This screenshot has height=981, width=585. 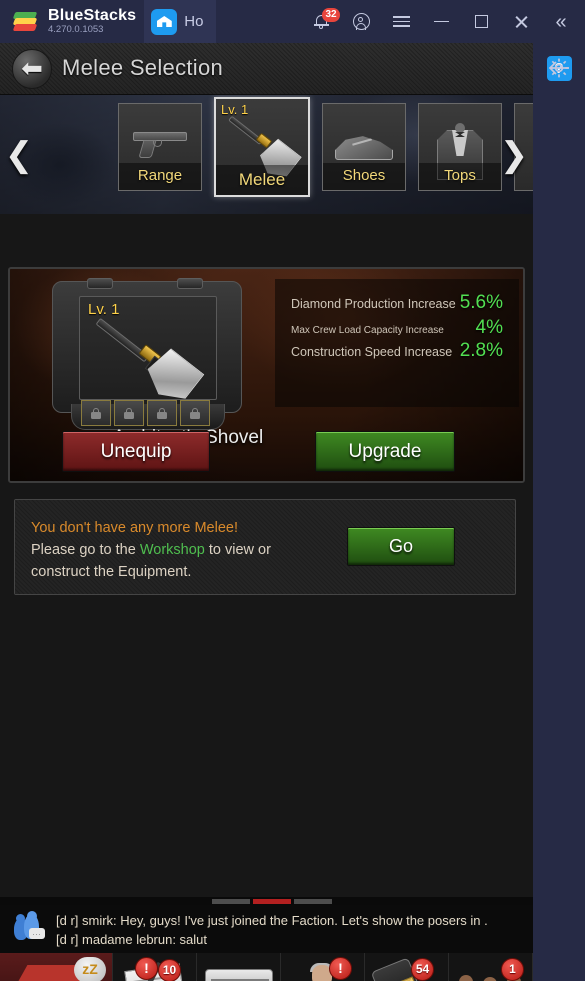 I want to click on chat-channel-tab-active, so click(x=272, y=901).